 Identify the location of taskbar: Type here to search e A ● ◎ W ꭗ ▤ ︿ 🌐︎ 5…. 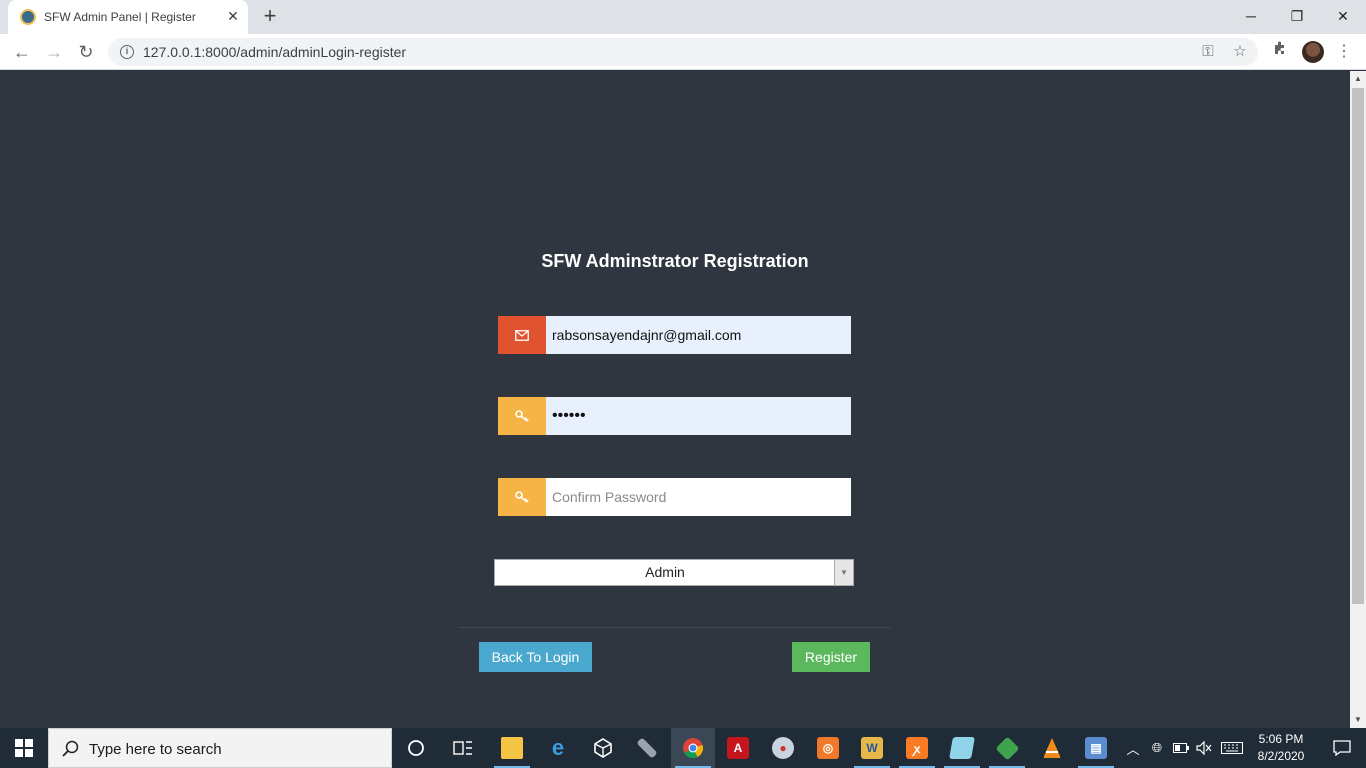
(683, 748).